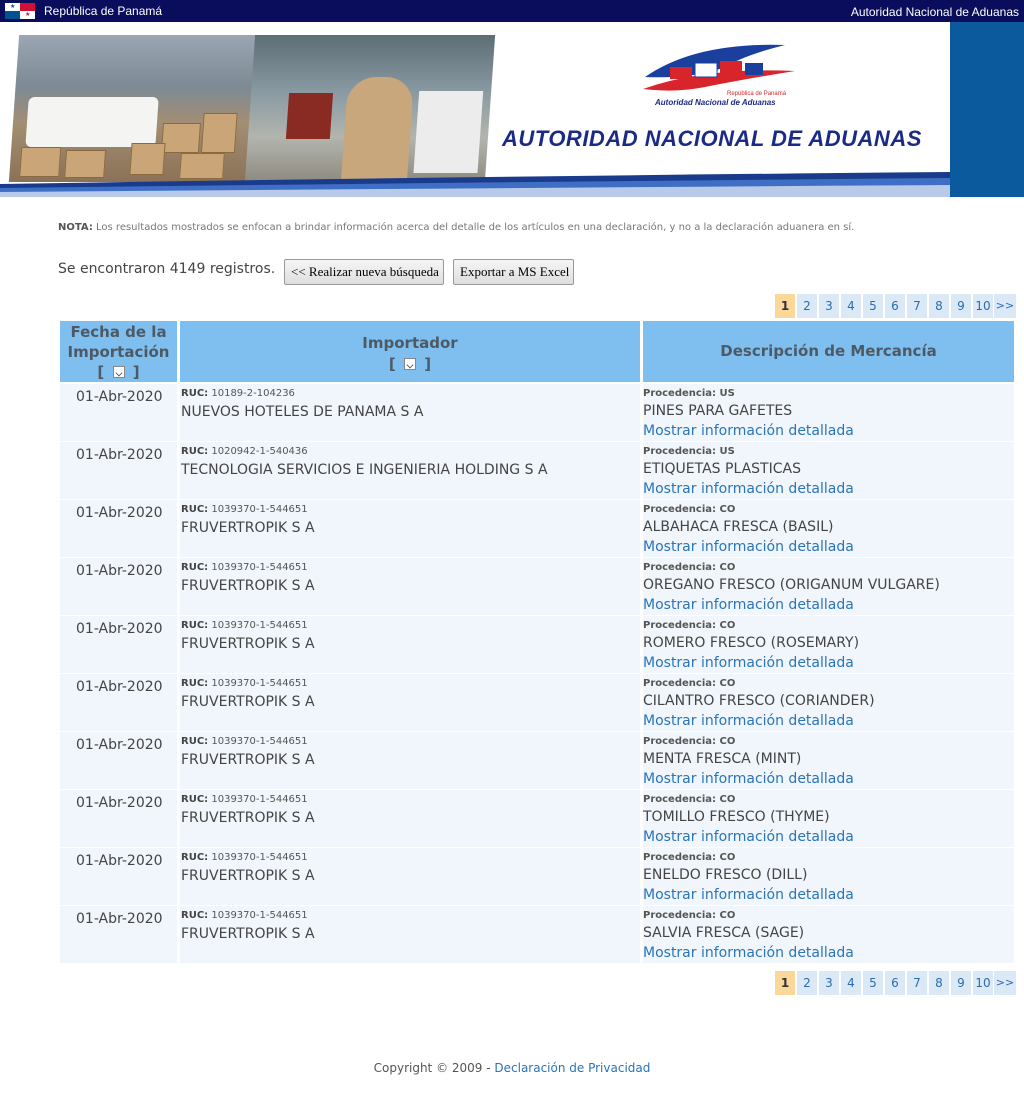 This screenshot has width=1024, height=1114. Describe the element at coordinates (513, 272) in the screenshot. I see `export-excel-button: Exportar a MS Excel` at that location.